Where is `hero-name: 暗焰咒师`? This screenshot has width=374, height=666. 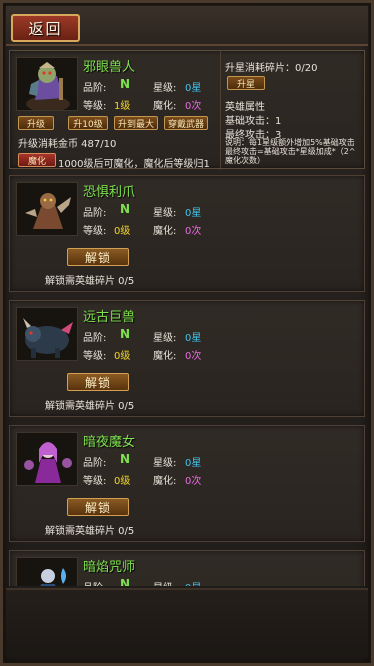
hero-name: 暗焰咒师 is located at coordinates (109, 567).